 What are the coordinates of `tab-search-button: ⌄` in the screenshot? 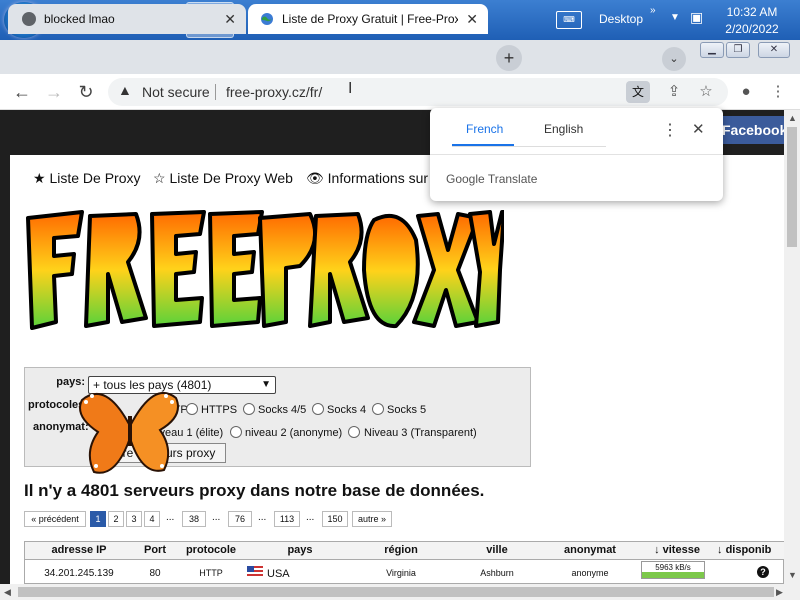 It's located at (674, 59).